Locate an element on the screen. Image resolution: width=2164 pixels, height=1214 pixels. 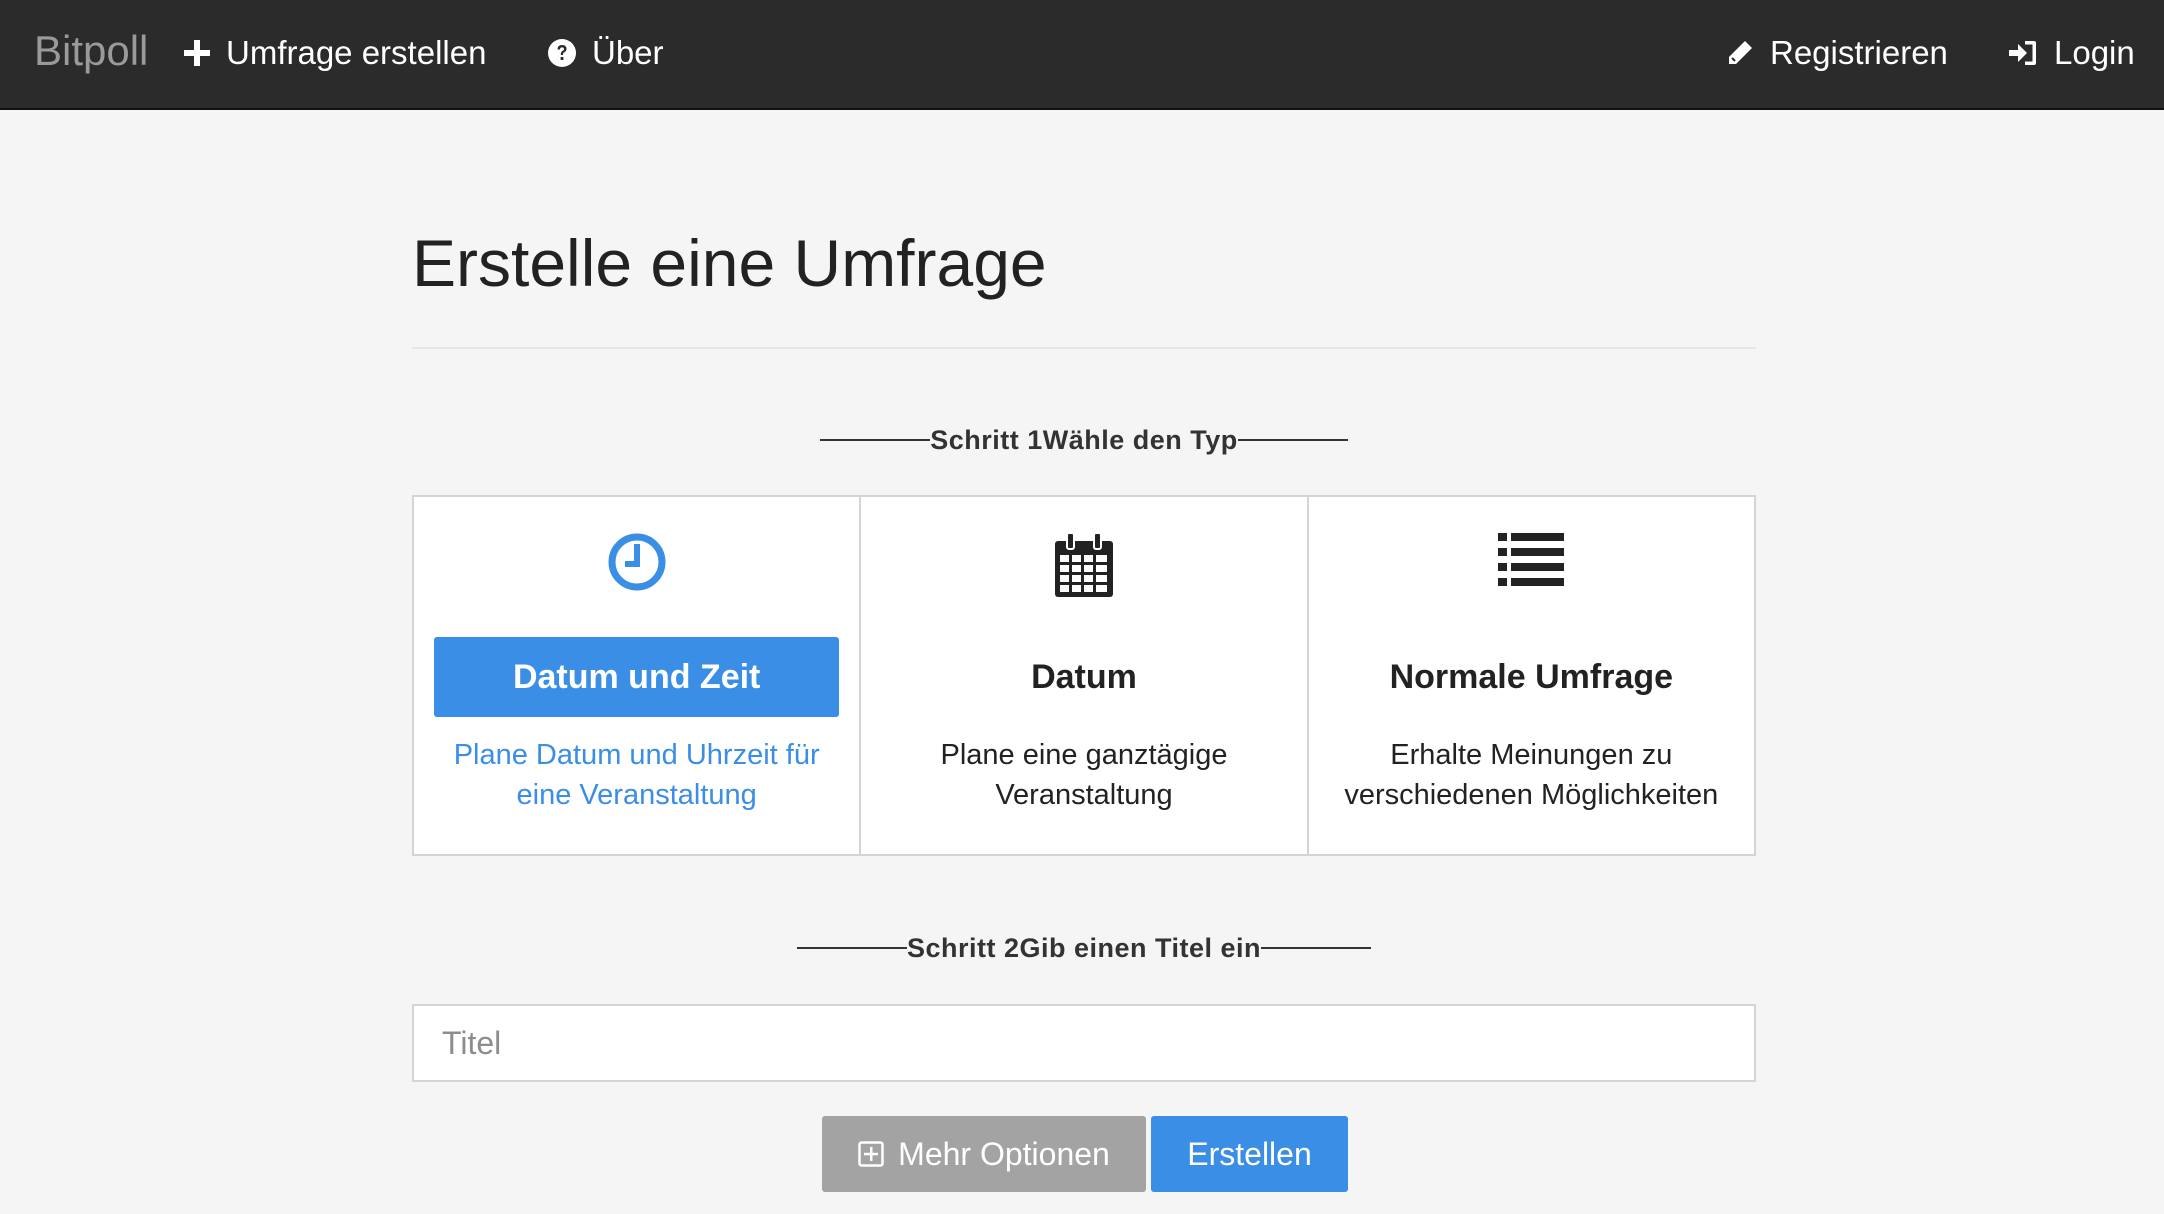
nav-login: Login is located at coordinates (2071, 53).